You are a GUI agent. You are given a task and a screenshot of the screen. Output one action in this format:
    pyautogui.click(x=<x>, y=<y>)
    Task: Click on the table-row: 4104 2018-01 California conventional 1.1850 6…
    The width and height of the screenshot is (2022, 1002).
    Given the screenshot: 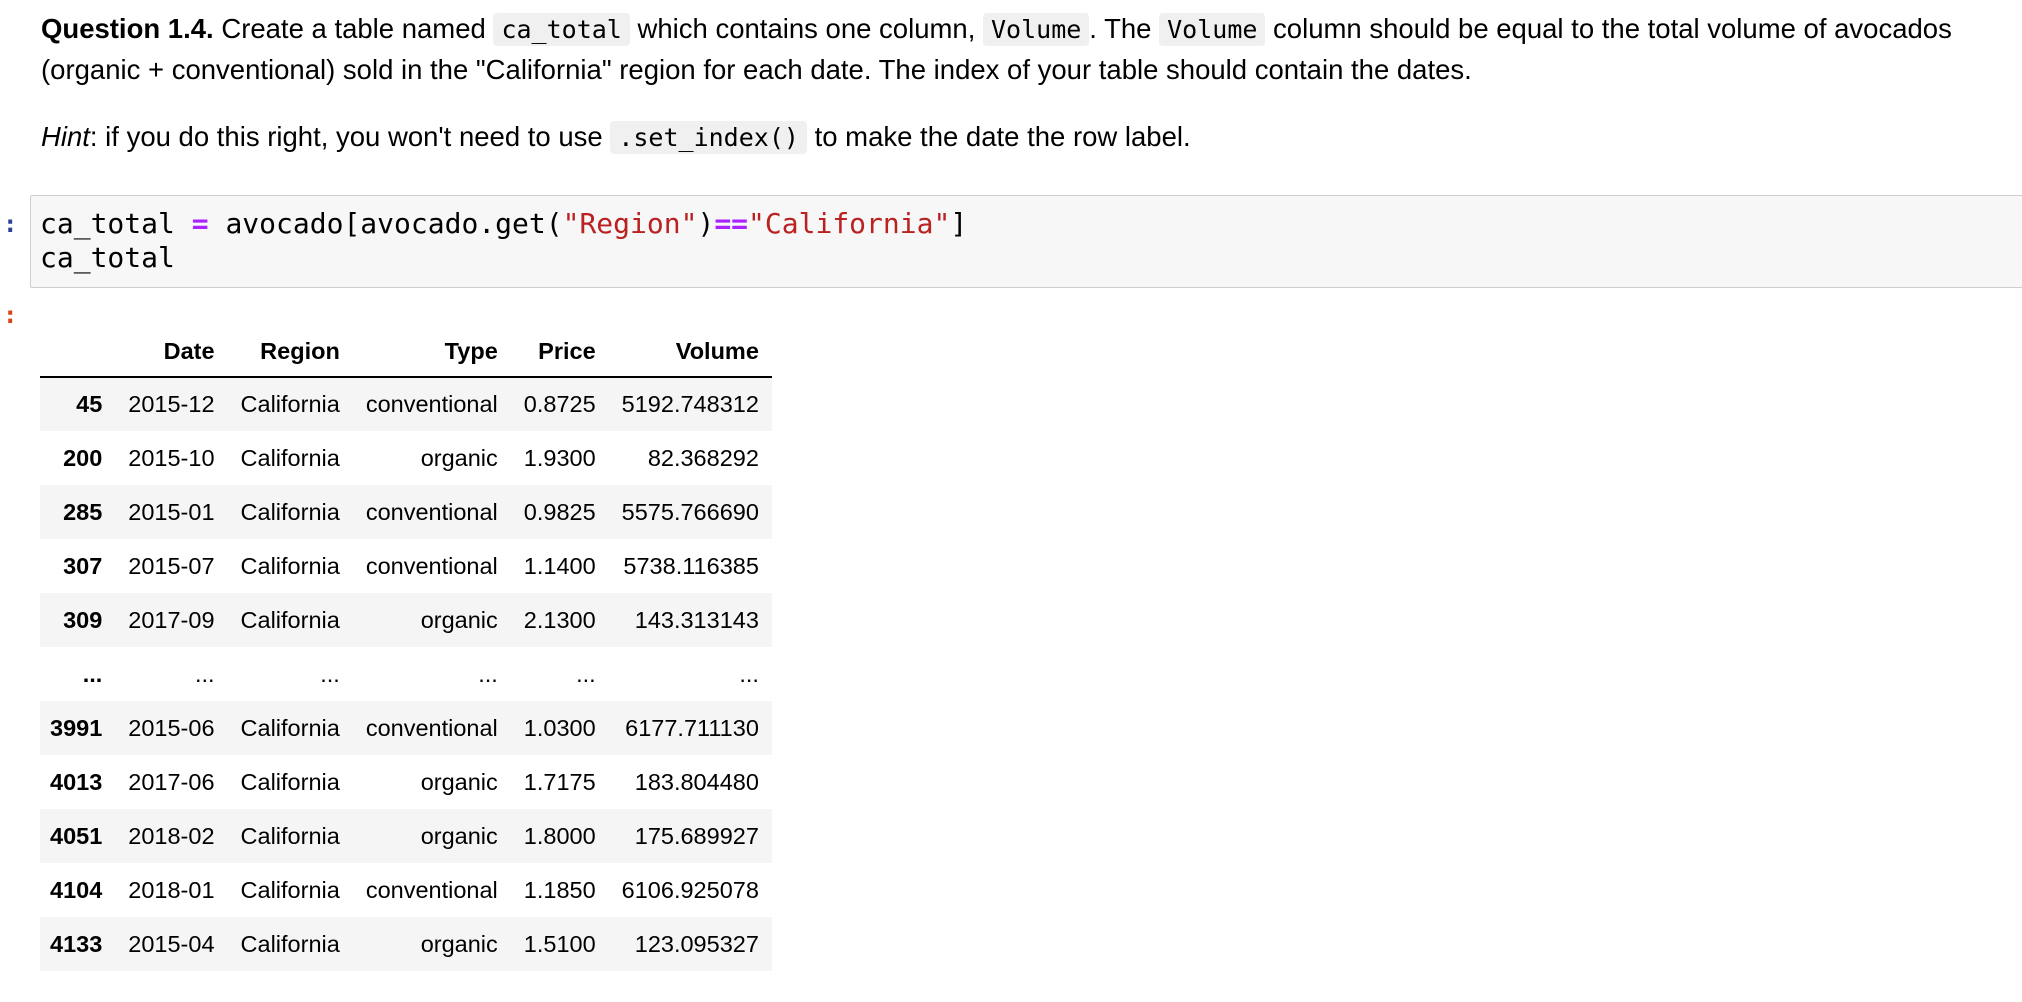 What is the action you would take?
    pyautogui.click(x=406, y=890)
    